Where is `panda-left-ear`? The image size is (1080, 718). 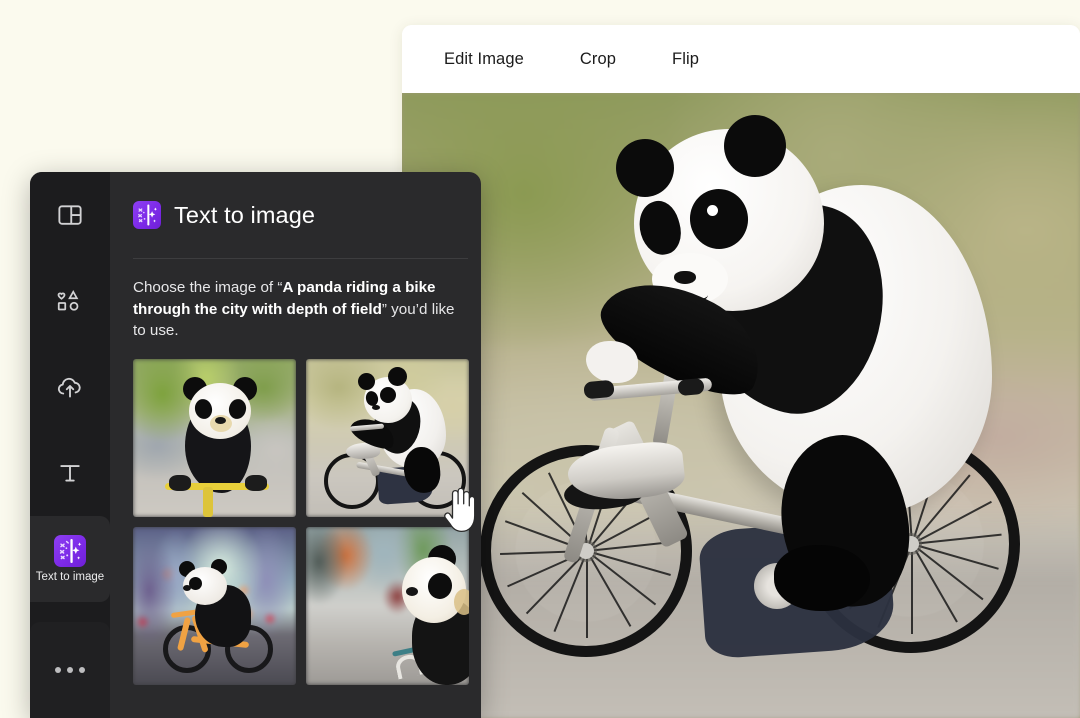
panda-left-ear is located at coordinates (645, 168).